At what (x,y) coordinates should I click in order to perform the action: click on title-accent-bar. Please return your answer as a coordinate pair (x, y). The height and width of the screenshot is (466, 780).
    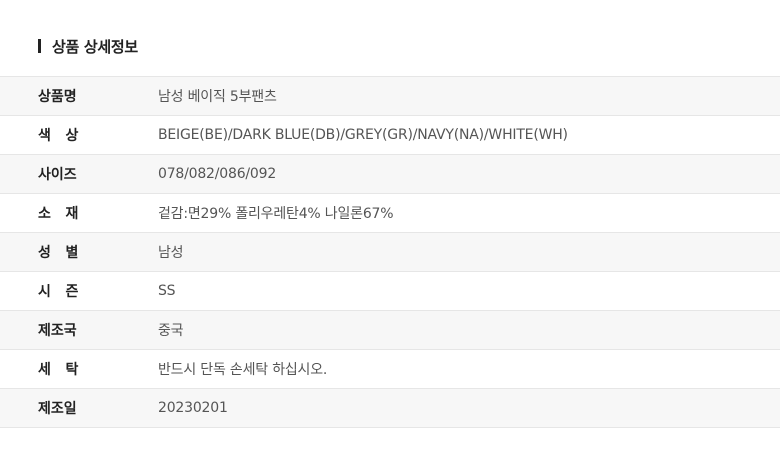
    Looking at the image, I should click on (39, 46).